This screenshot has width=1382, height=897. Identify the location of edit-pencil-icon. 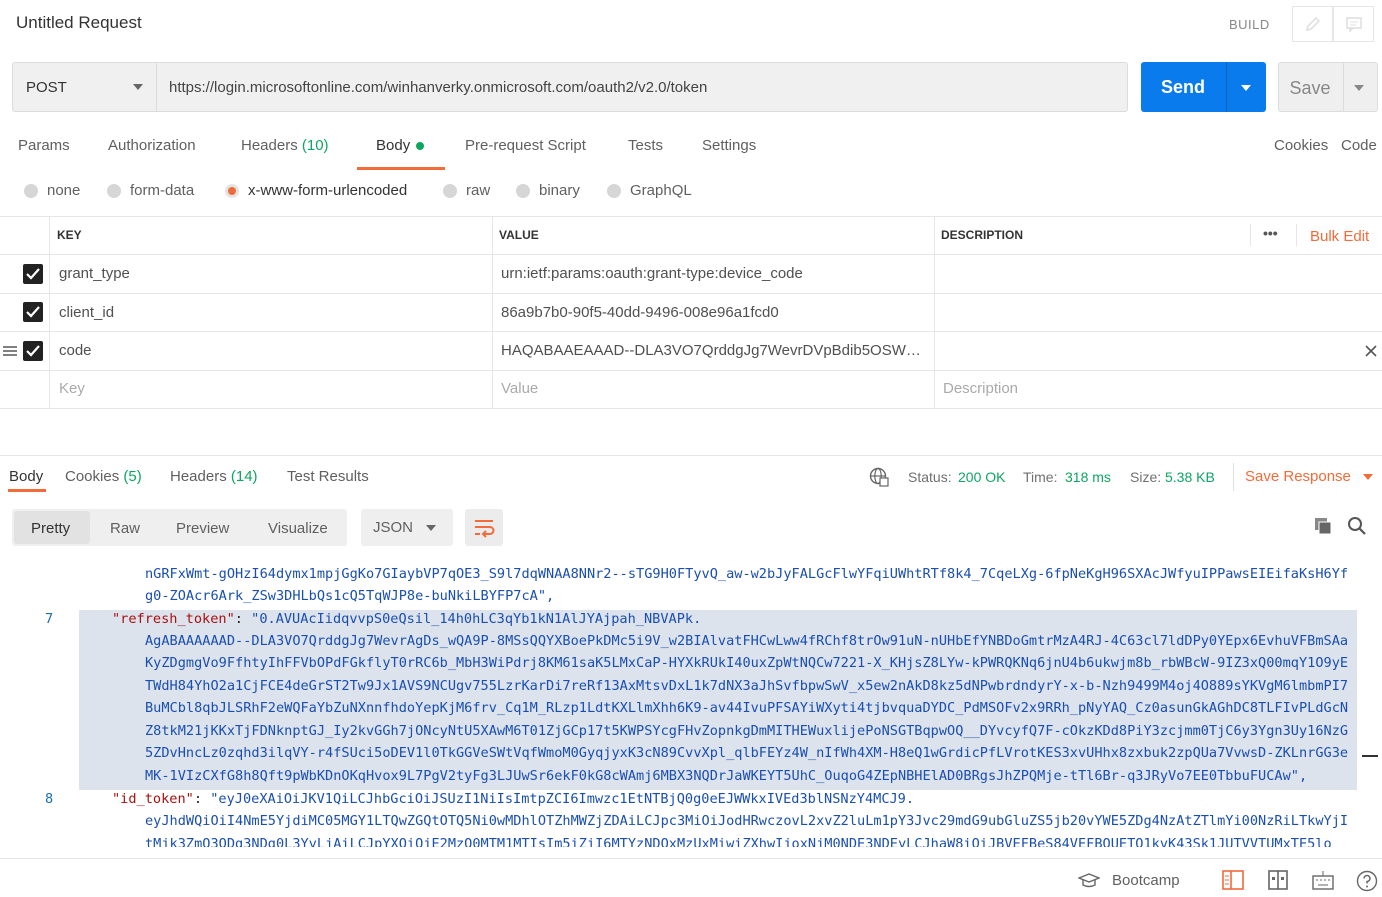
(1312, 24).